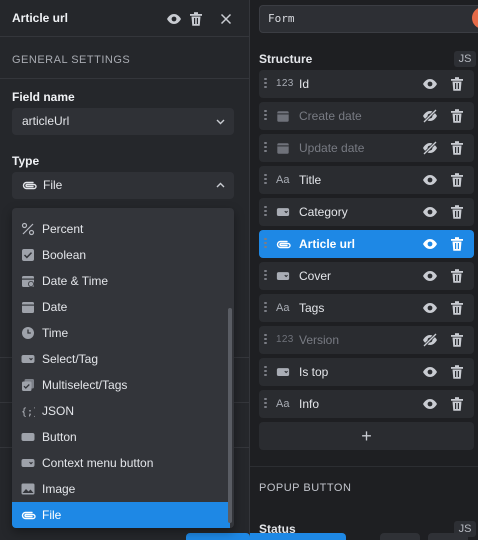 The height and width of the screenshot is (540, 478). I want to click on dropdown-item: Context menu button, so click(121, 463).